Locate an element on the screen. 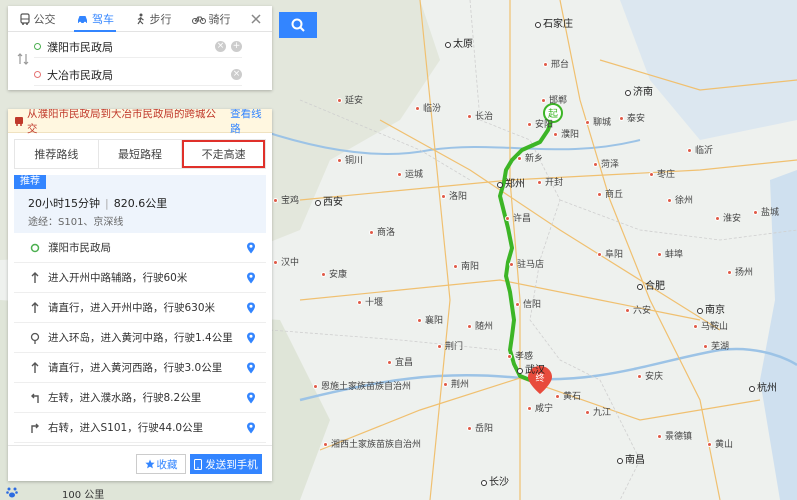 The image size is (797, 500). recommended-badge: 推荐 is located at coordinates (30, 182).